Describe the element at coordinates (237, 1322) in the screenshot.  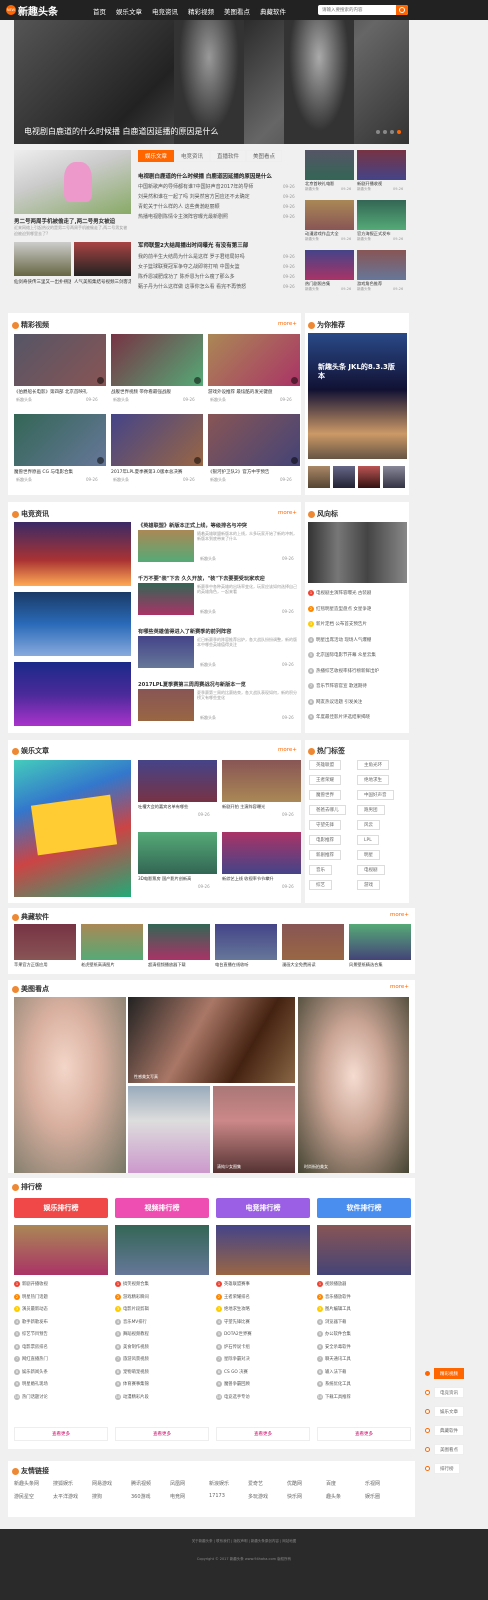
I see `ranking-item-text: 守望先锋比赛` at that location.